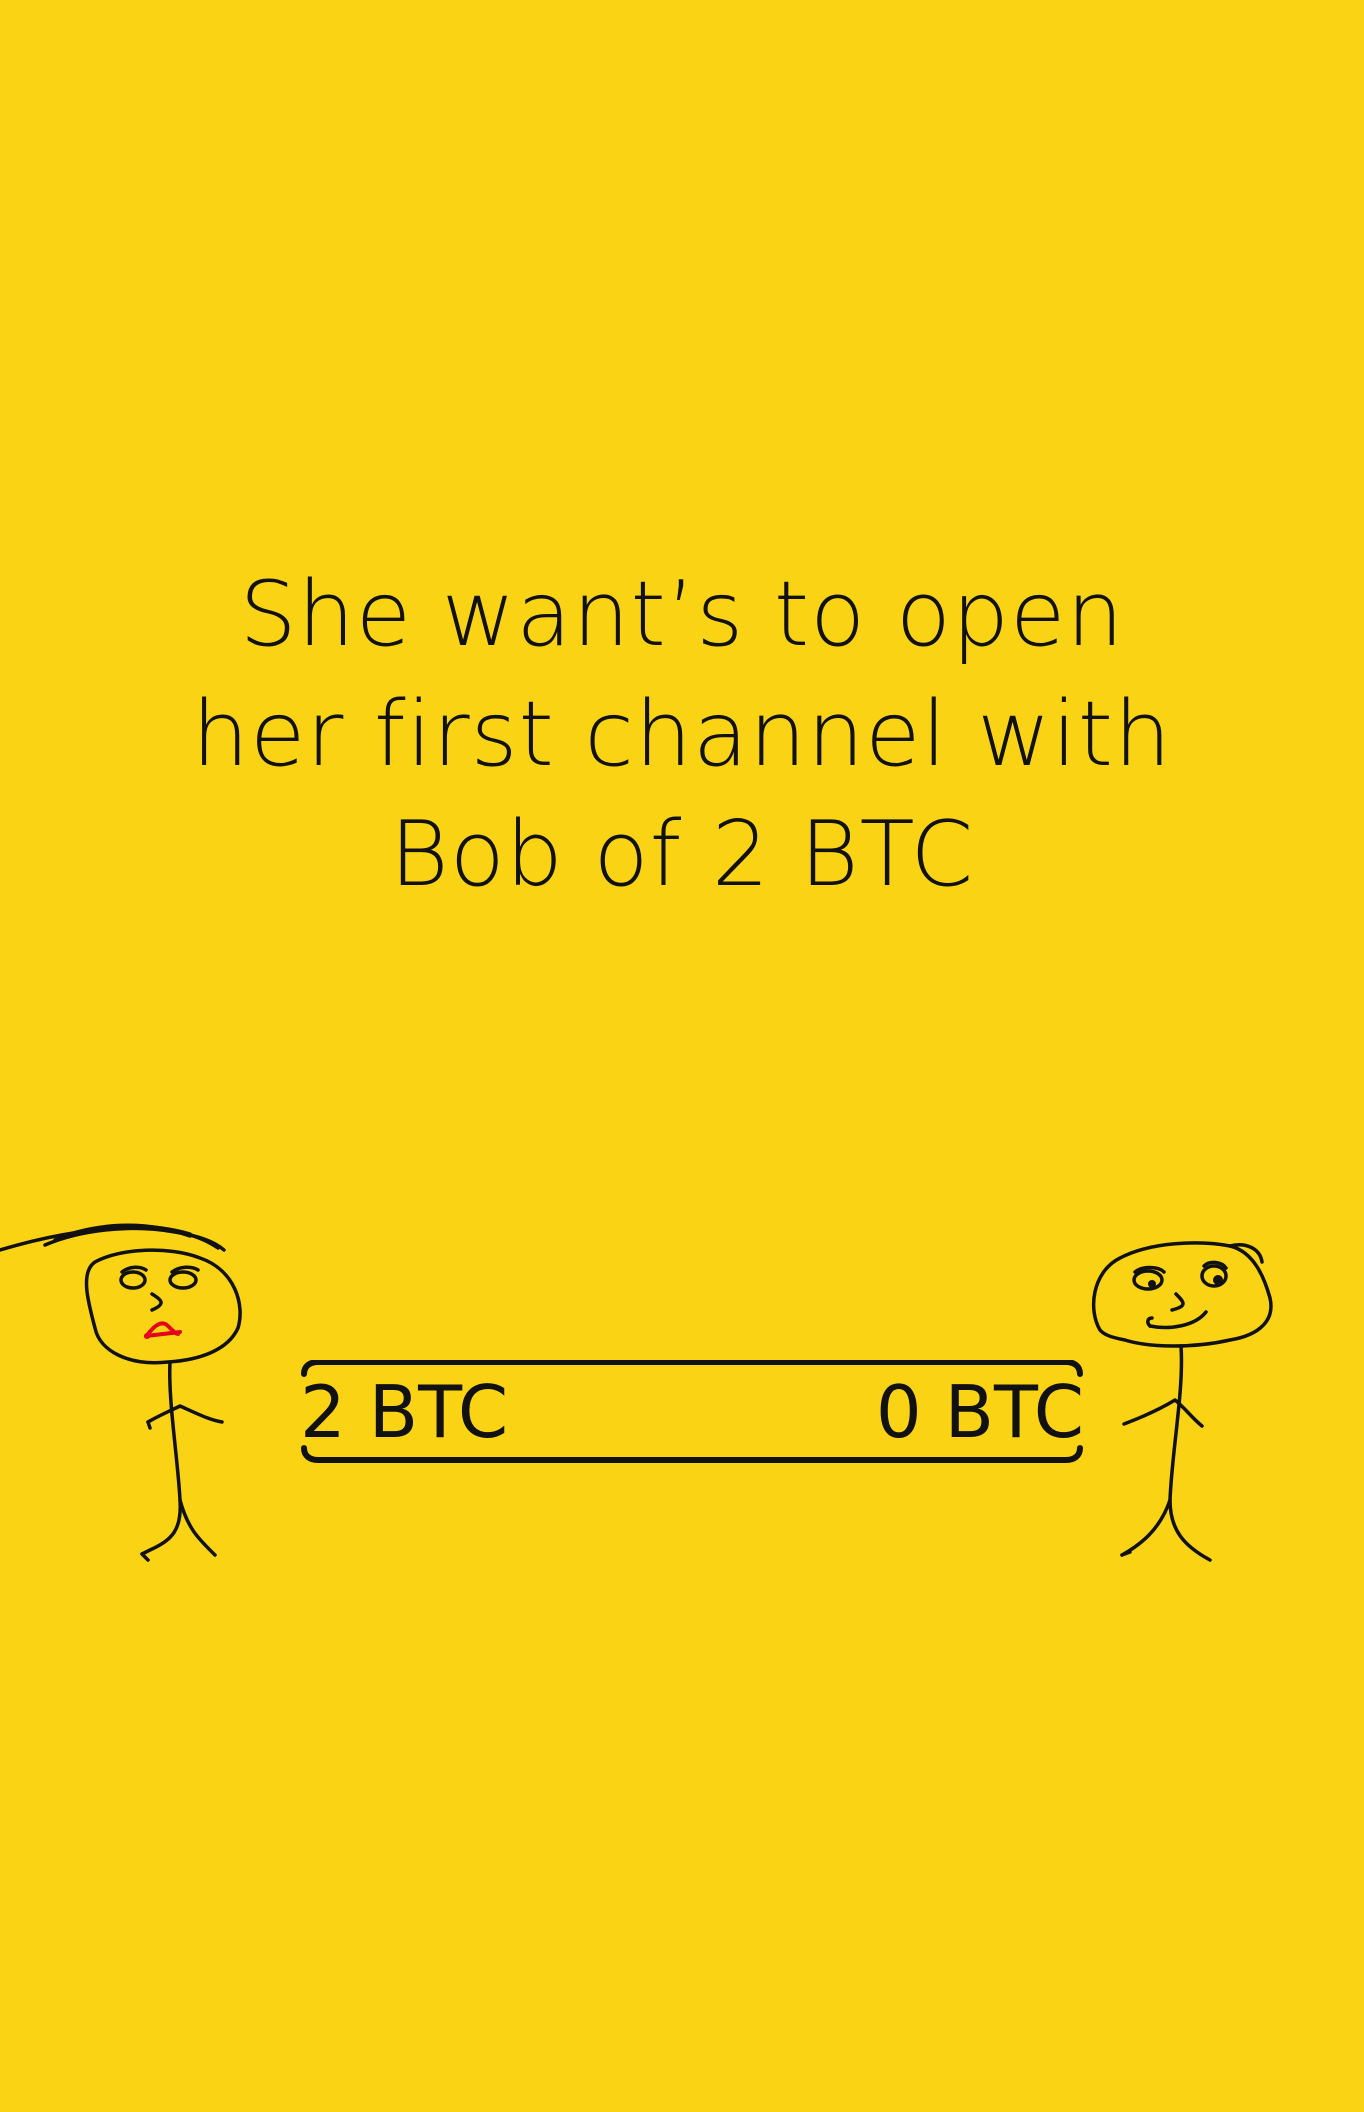 The height and width of the screenshot is (2112, 1364). What do you see at coordinates (1178, 1320) in the screenshot?
I see `bob-mouth` at bounding box center [1178, 1320].